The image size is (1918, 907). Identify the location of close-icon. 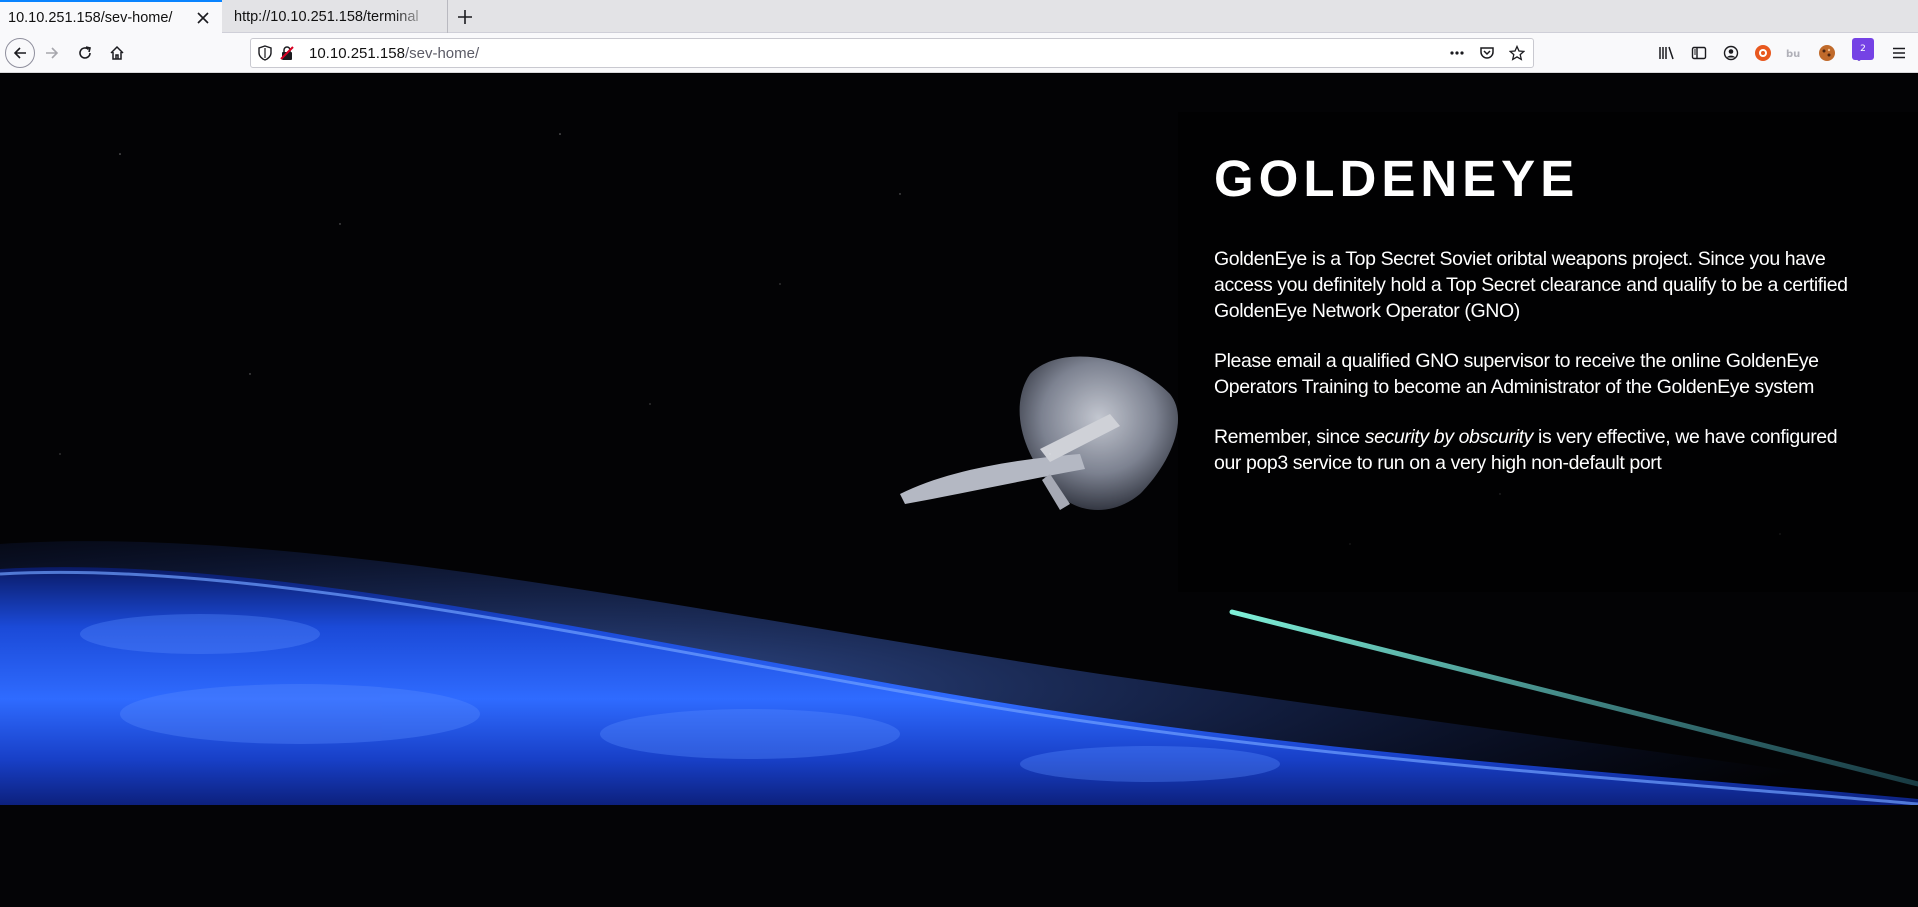
(203, 18).